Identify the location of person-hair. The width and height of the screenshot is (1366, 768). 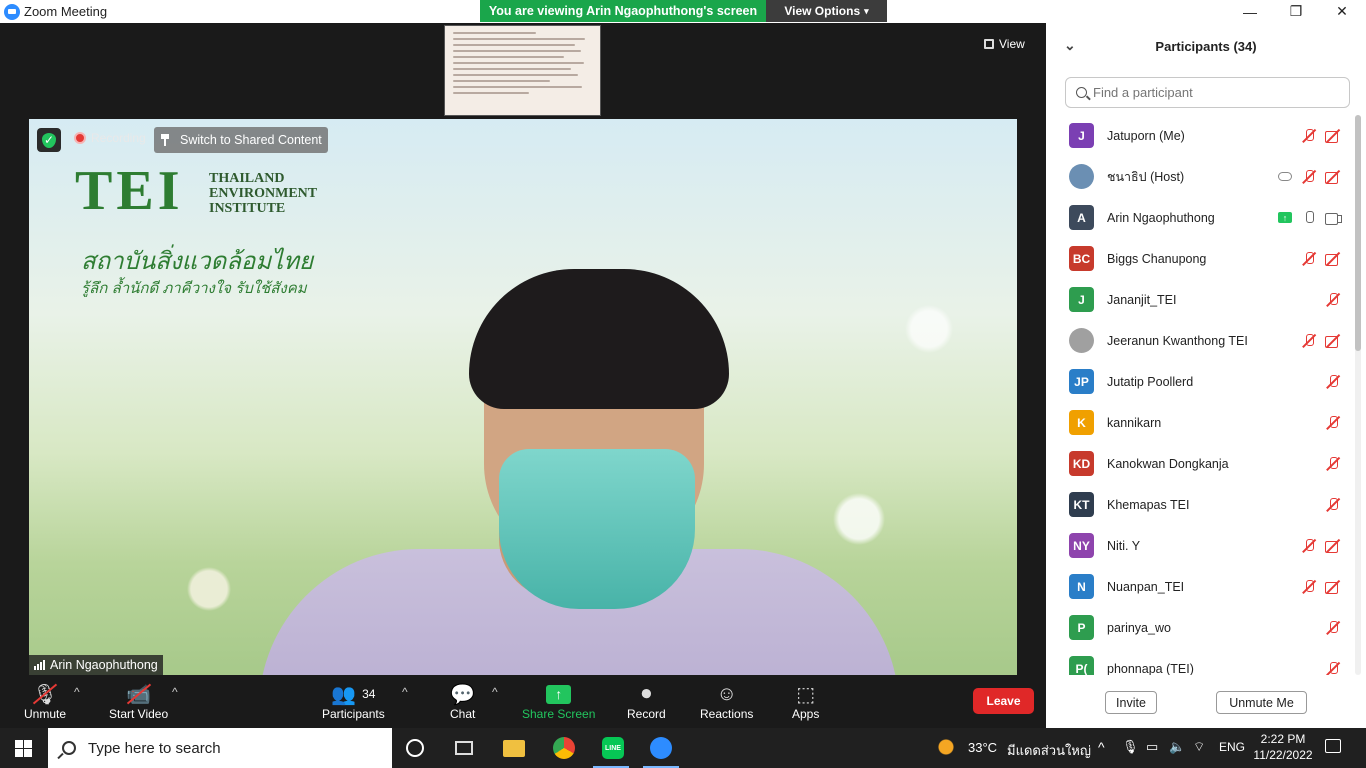
(599, 339).